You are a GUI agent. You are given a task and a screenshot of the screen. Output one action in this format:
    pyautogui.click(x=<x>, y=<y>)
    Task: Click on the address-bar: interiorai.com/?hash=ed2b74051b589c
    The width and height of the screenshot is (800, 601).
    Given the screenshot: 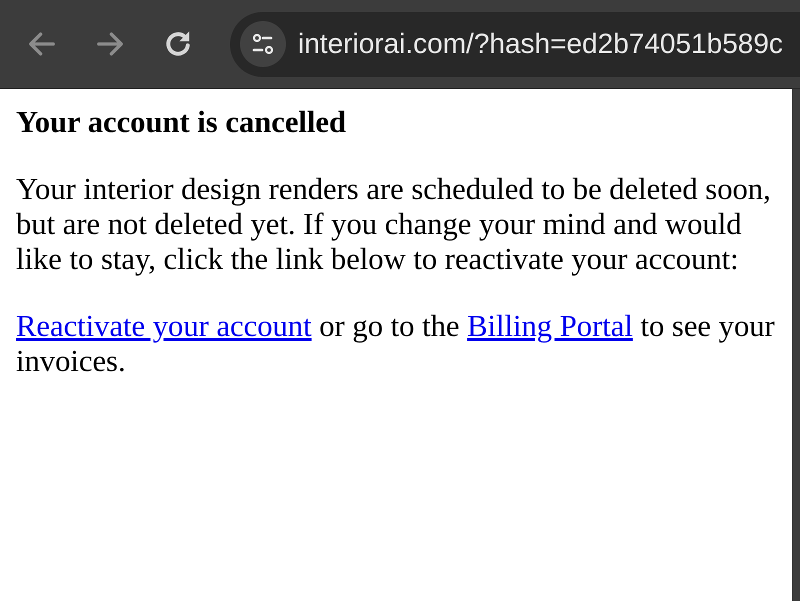 What is the action you would take?
    pyautogui.click(x=515, y=44)
    